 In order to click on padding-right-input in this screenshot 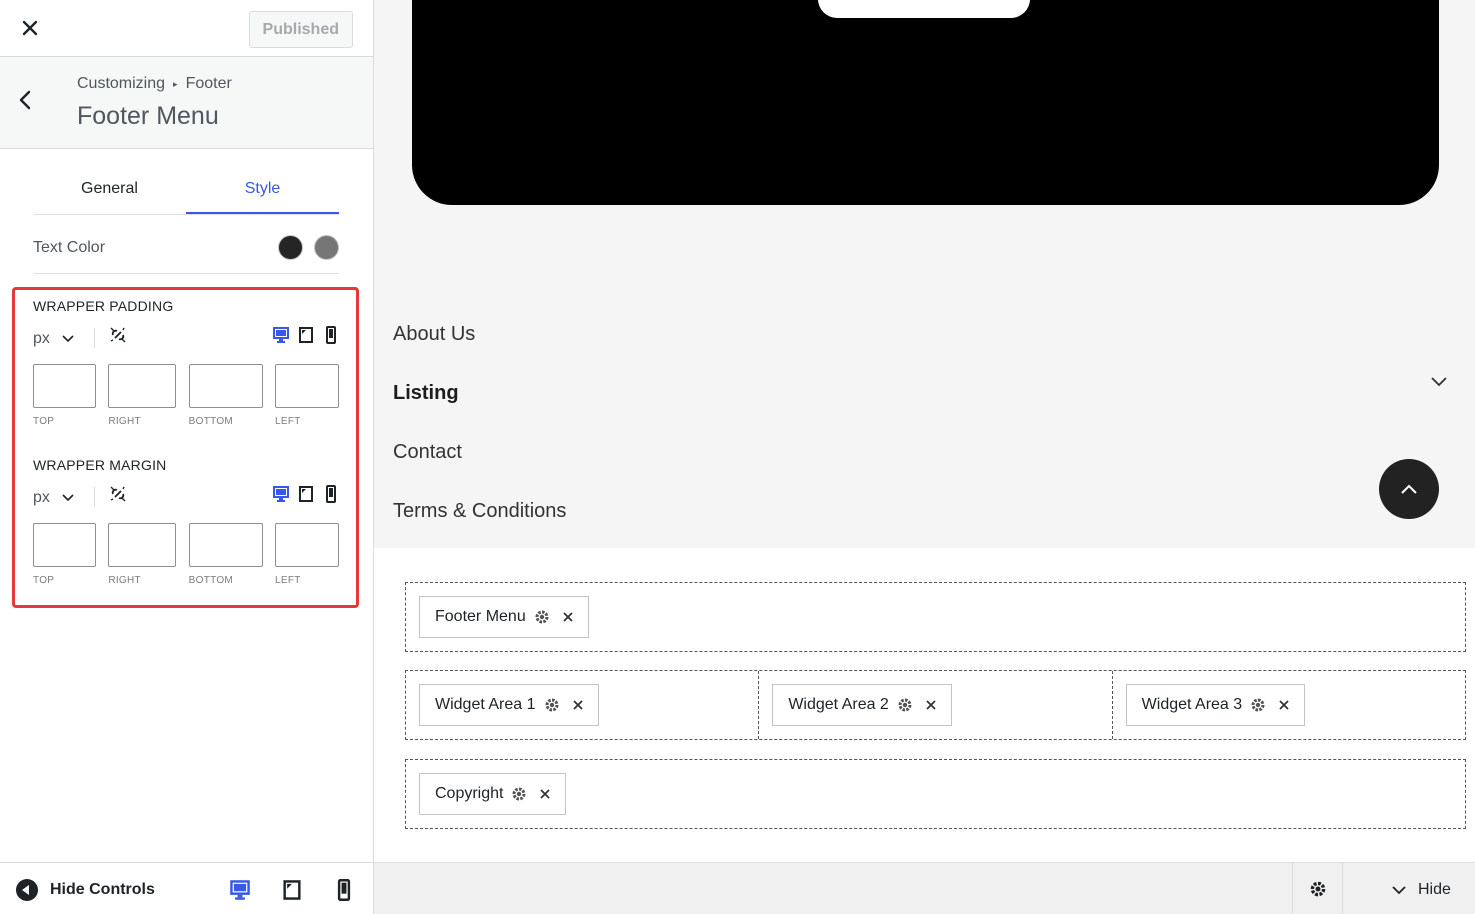, I will do `click(142, 386)`.